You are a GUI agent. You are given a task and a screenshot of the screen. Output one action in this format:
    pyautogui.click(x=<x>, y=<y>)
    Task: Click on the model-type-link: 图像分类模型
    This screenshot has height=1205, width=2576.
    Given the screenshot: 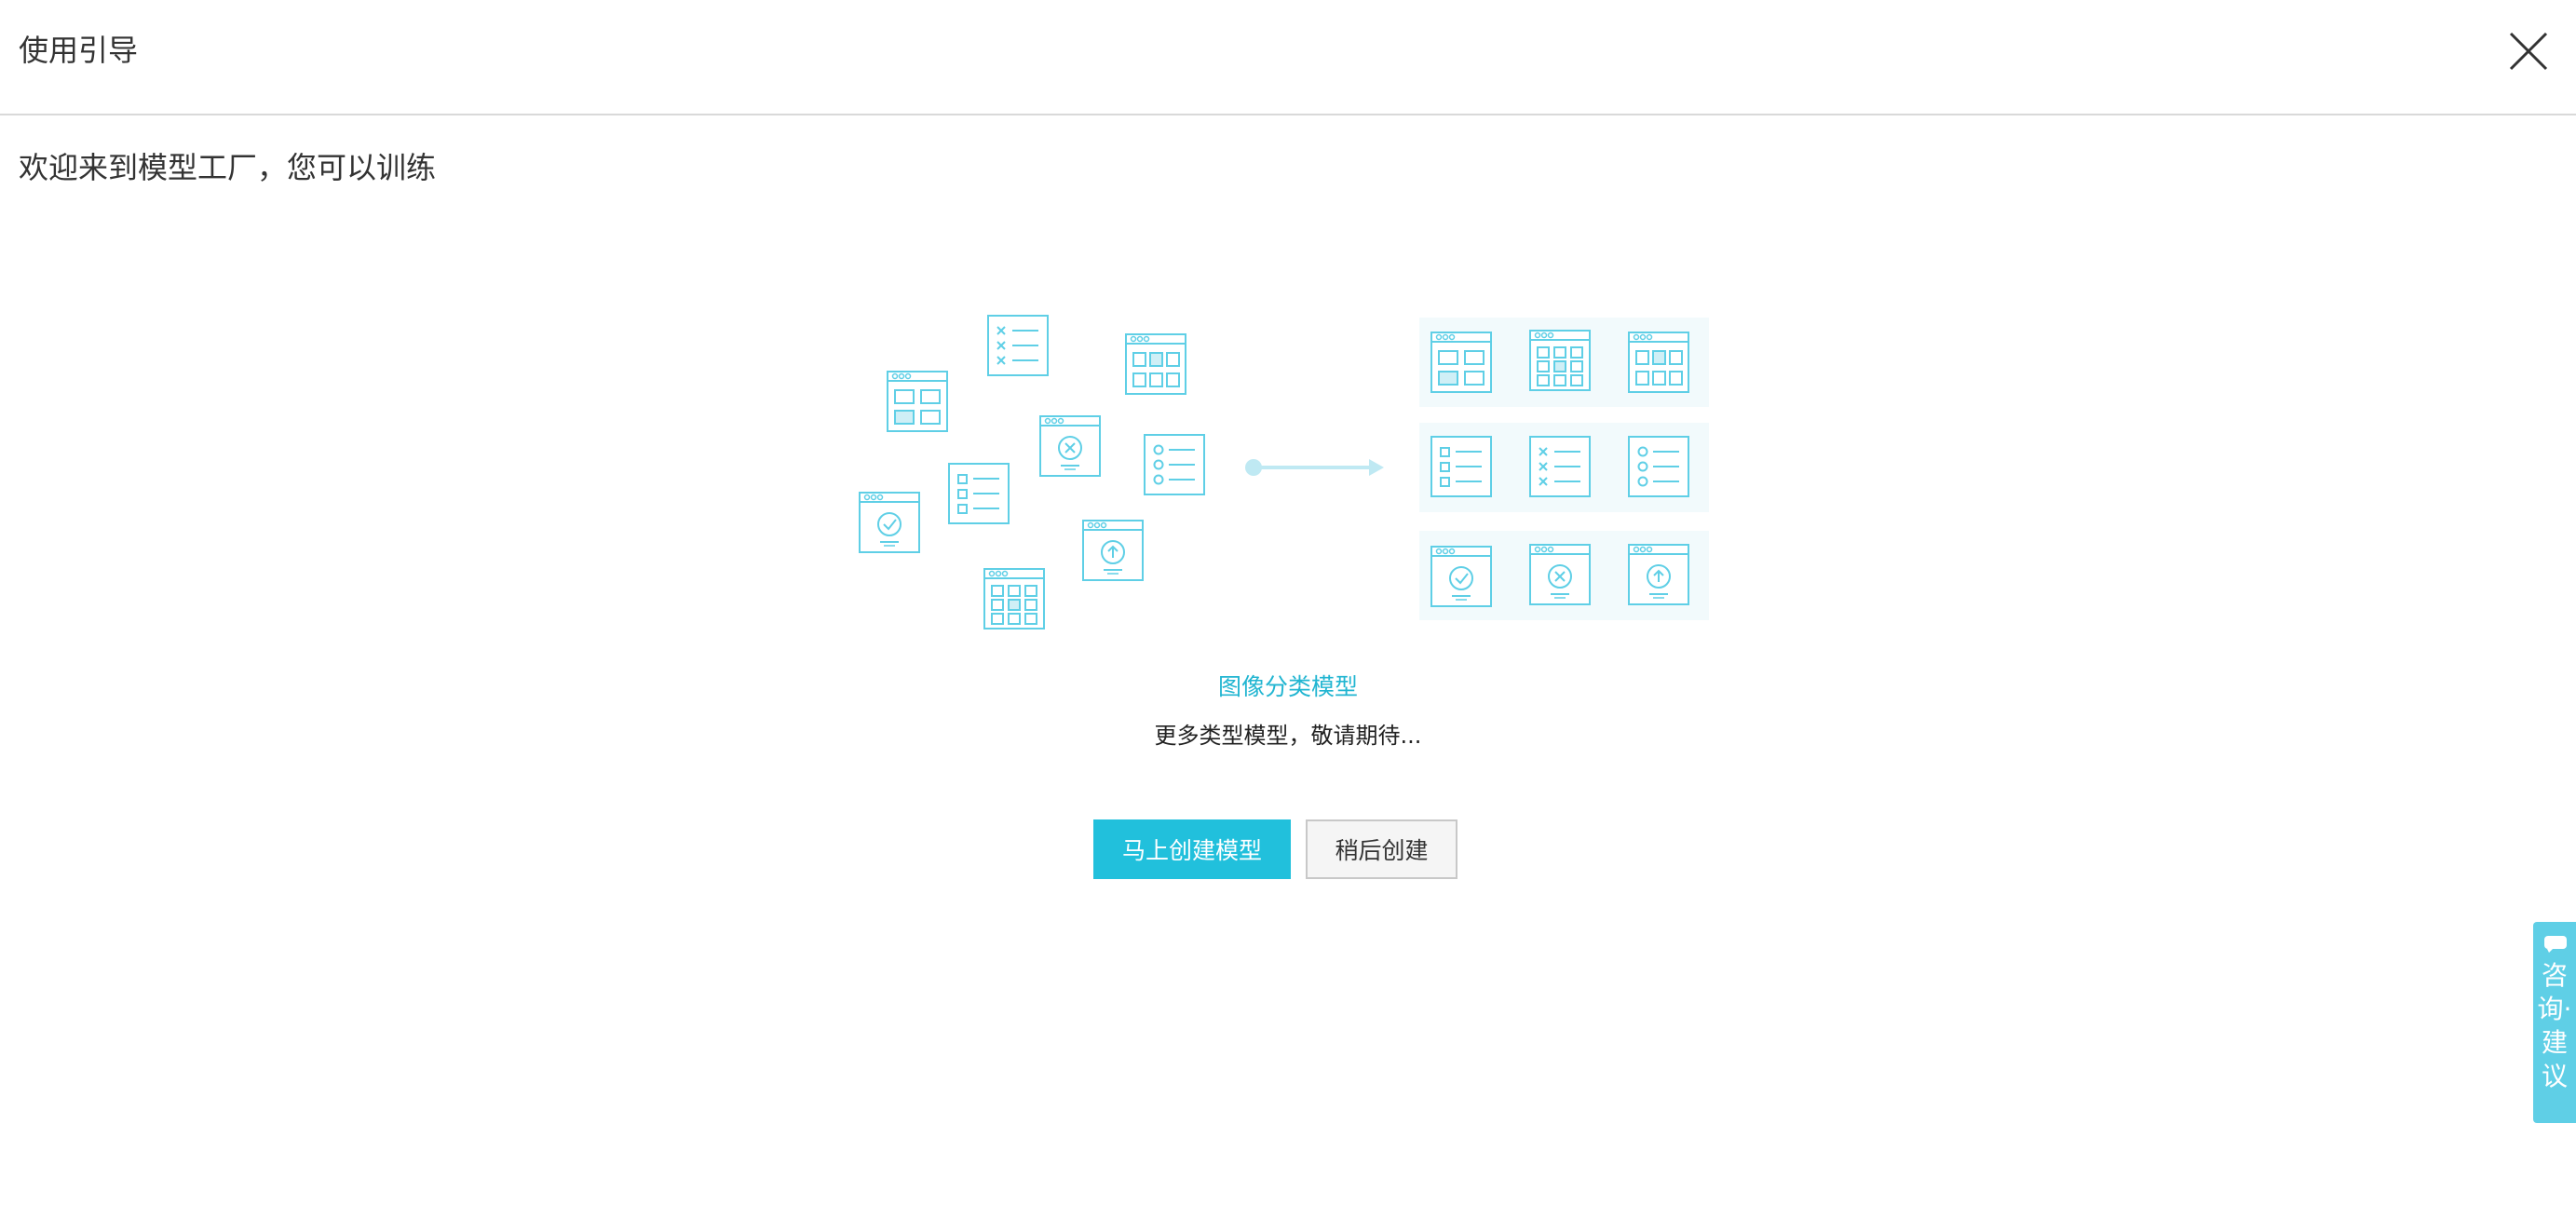 What is the action you would take?
    pyautogui.click(x=1288, y=687)
    